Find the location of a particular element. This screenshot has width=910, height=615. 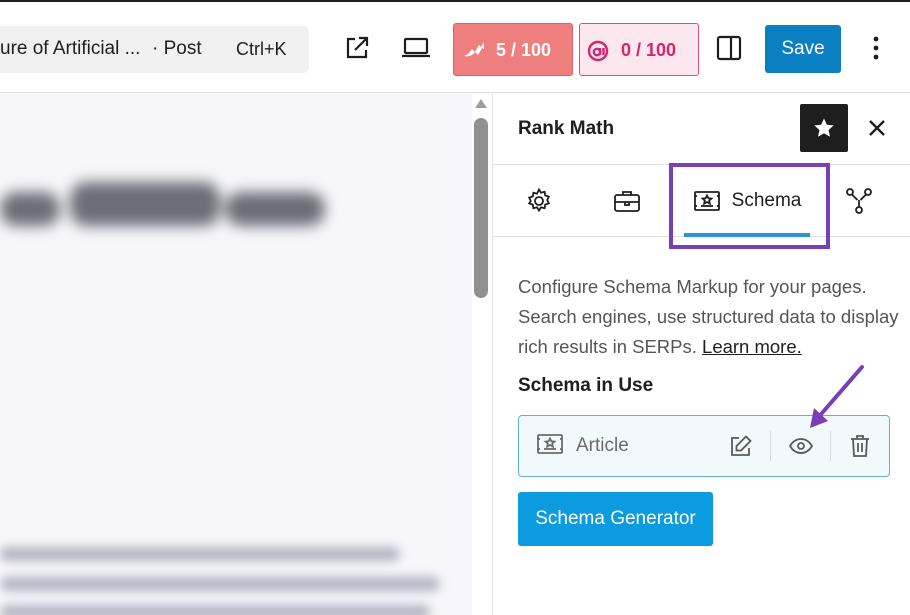

schema-generator-button: Schema Generator is located at coordinates (615, 519).